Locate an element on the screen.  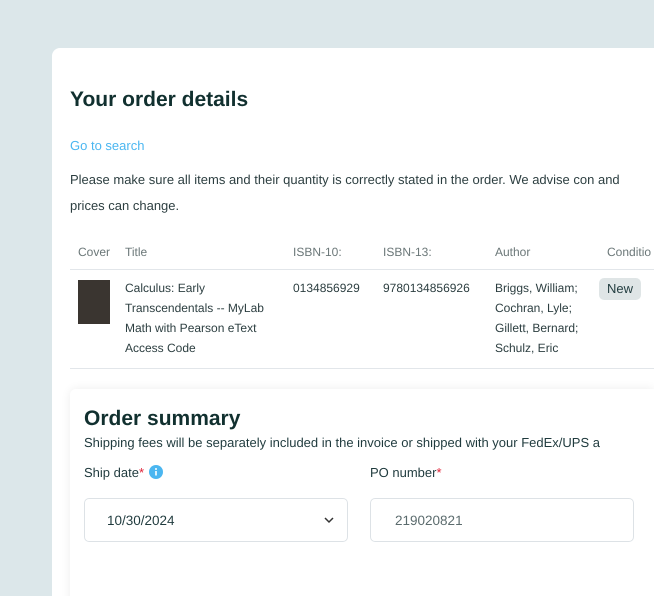
shipping-note: Shipping fees will be separately included in the invoice or shipped with your FedEx/UPS a is located at coordinates (342, 442).